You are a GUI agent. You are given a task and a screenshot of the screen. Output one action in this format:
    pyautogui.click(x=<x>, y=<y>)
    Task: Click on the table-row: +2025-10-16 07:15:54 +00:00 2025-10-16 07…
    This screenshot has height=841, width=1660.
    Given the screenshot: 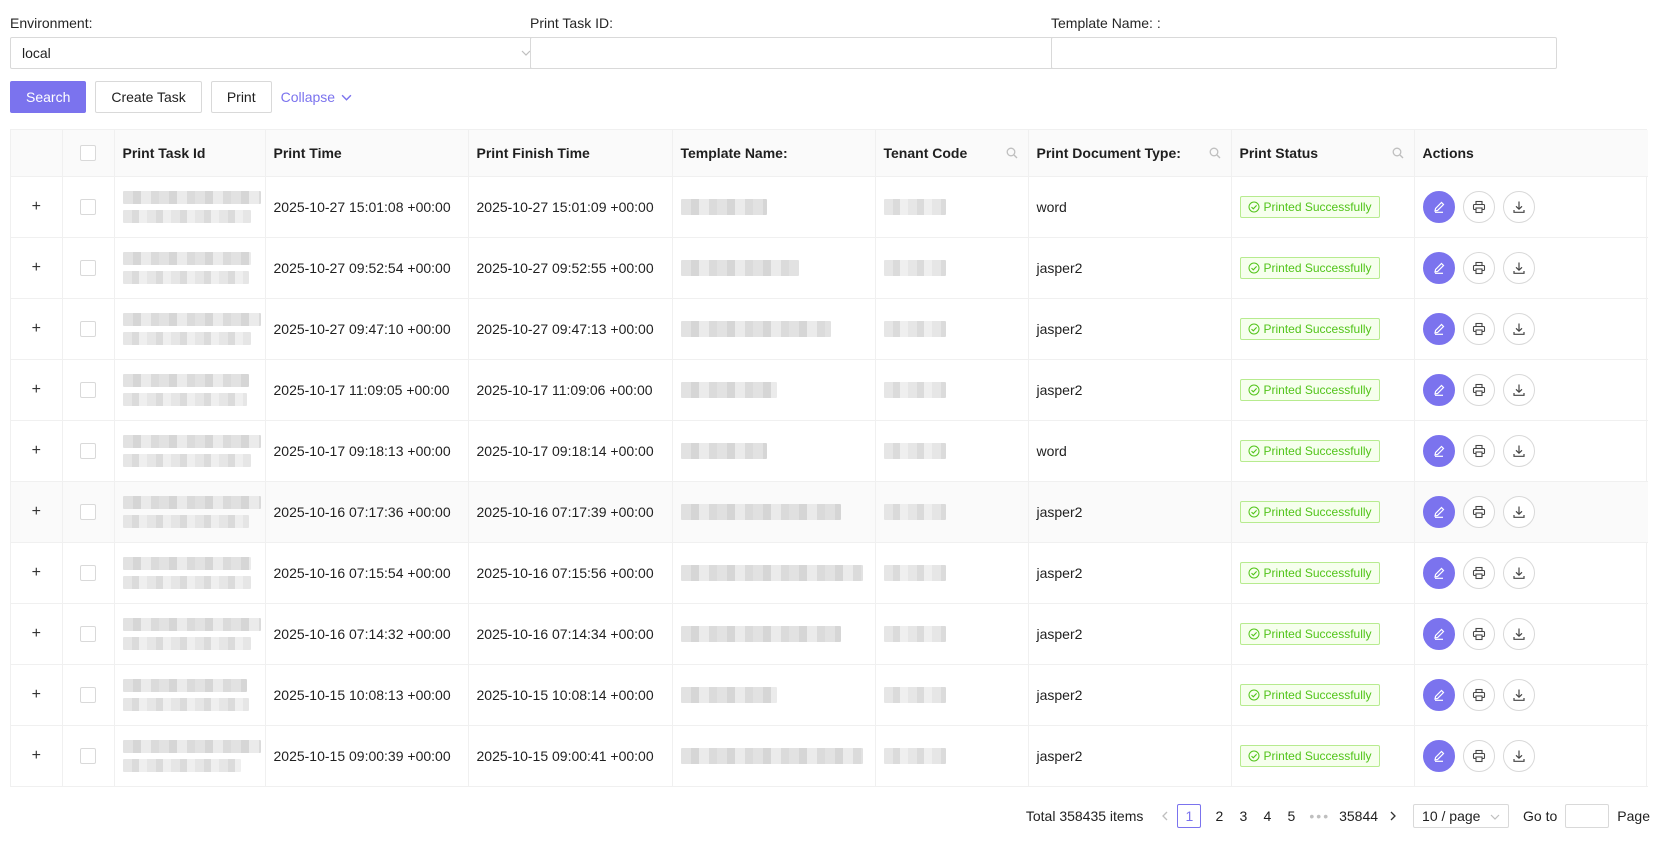 What is the action you would take?
    pyautogui.click(x=829, y=573)
    